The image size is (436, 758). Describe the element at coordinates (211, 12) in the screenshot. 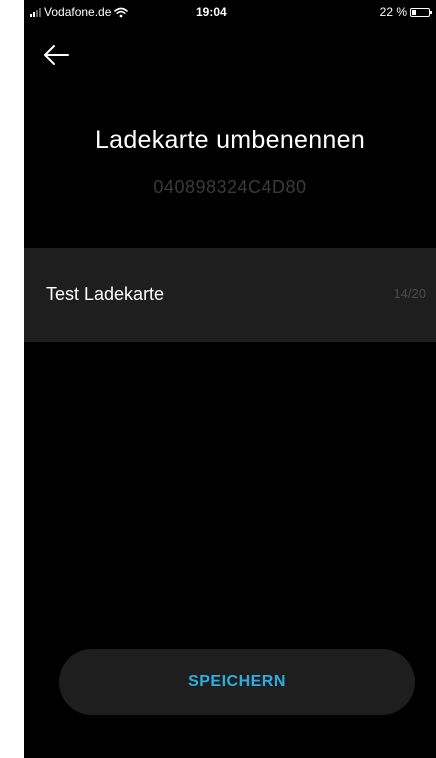

I see `status-time: 19:04` at that location.